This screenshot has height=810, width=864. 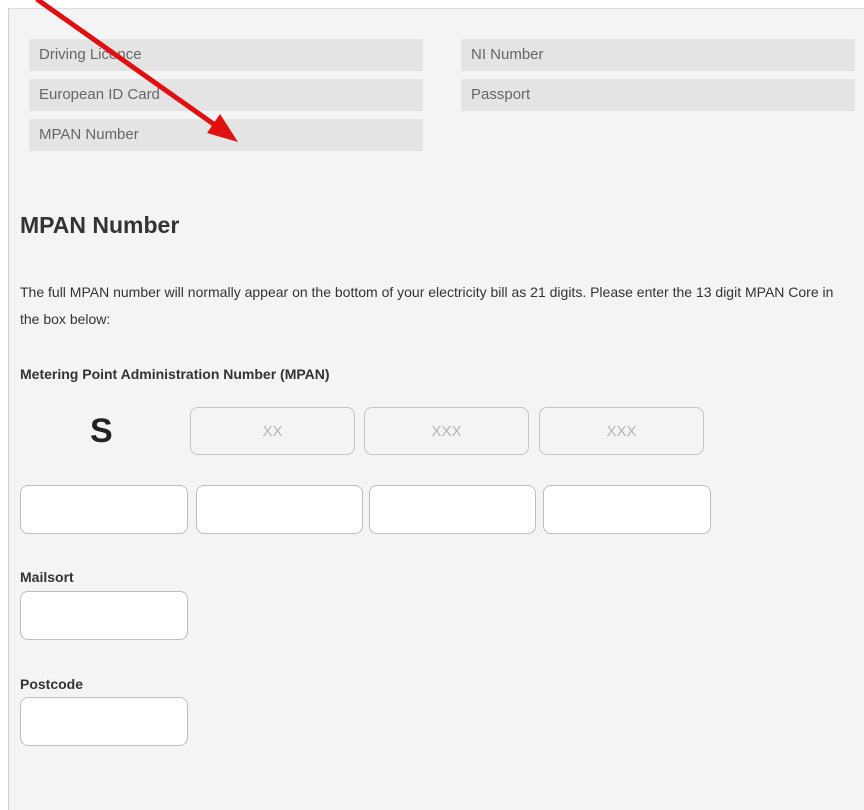 I want to click on section-title: MPAN Number, so click(x=100, y=225).